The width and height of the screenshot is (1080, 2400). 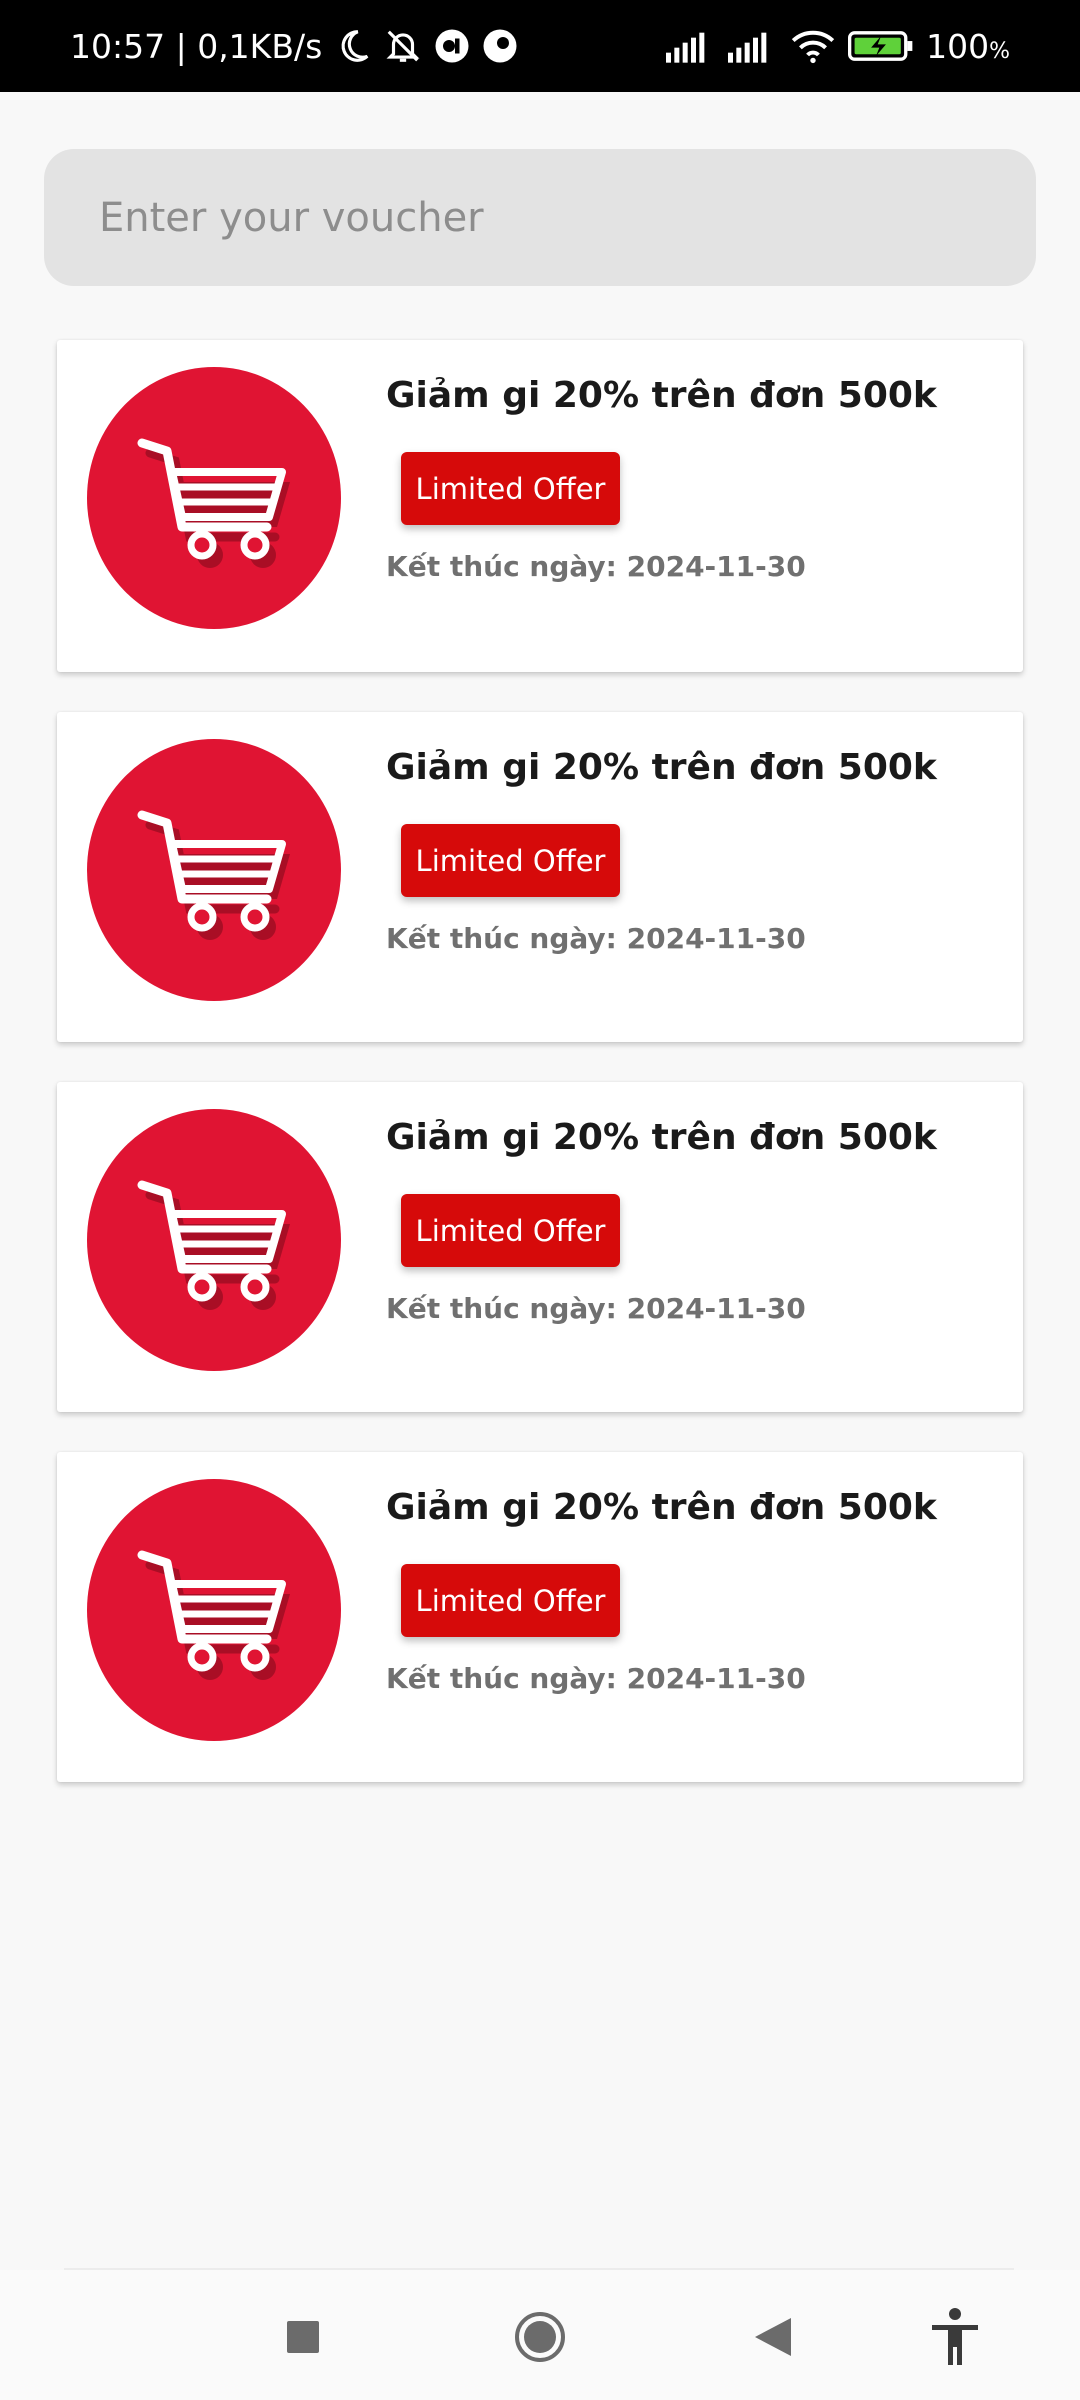 I want to click on back-button, so click(x=773, y=2338).